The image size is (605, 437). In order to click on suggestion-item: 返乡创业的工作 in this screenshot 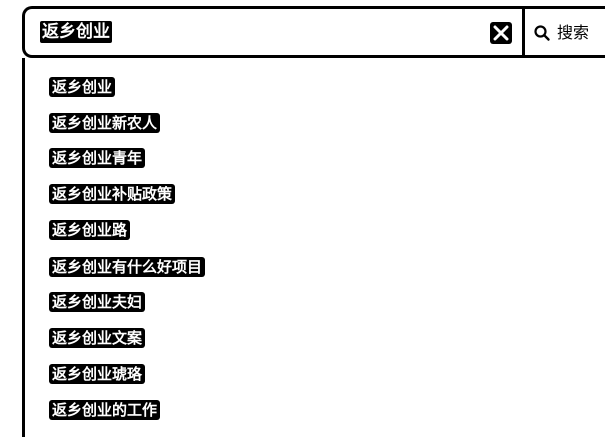, I will do `click(105, 410)`.